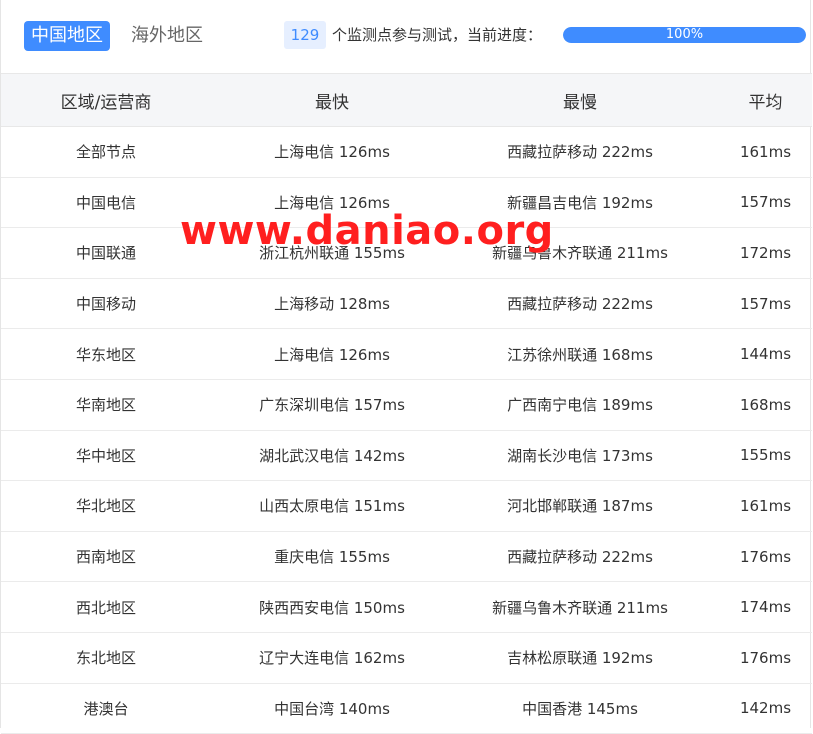 The image size is (813, 734). I want to click on slowest-cell: 广西南宁电信 189ms, so click(580, 405).